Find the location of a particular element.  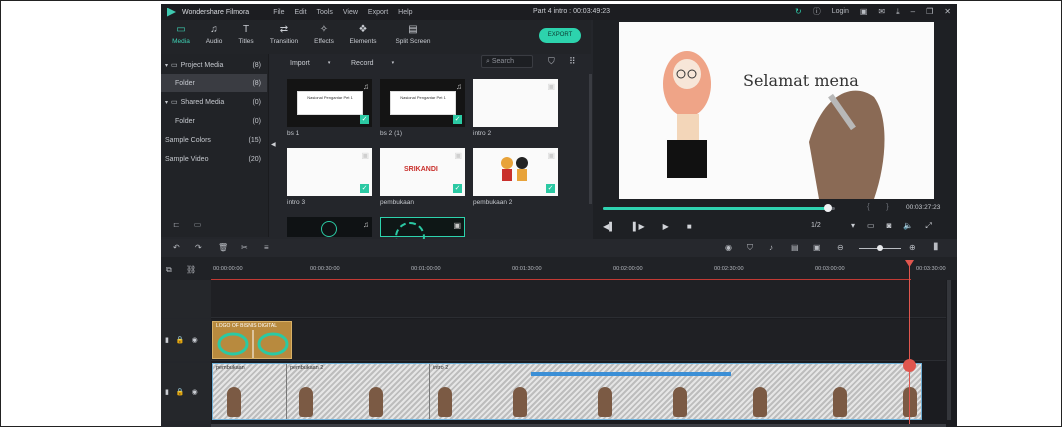

login-link: Login is located at coordinates (840, 11).